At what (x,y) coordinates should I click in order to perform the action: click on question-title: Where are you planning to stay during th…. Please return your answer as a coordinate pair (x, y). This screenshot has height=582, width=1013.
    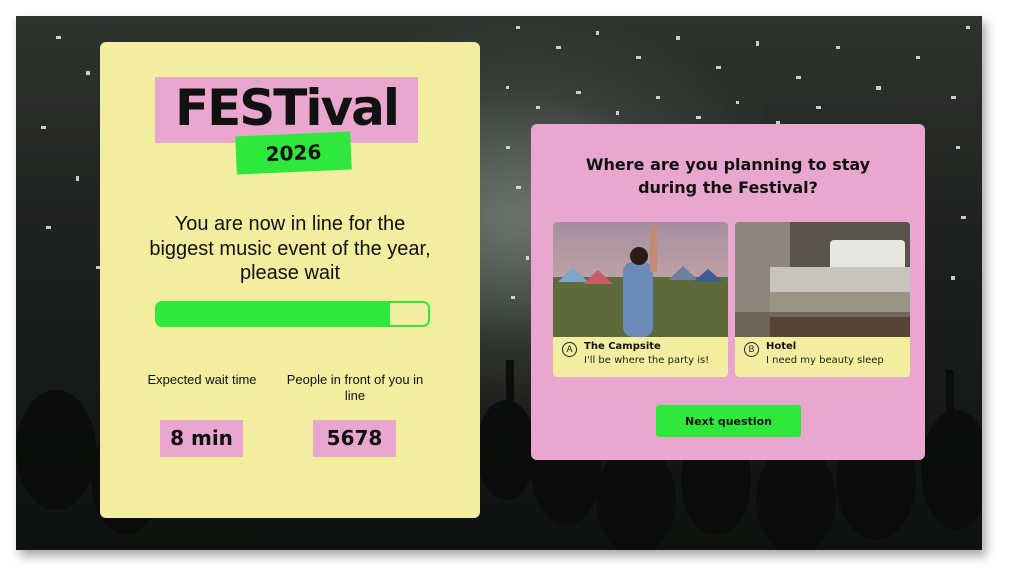
    Looking at the image, I should click on (728, 176).